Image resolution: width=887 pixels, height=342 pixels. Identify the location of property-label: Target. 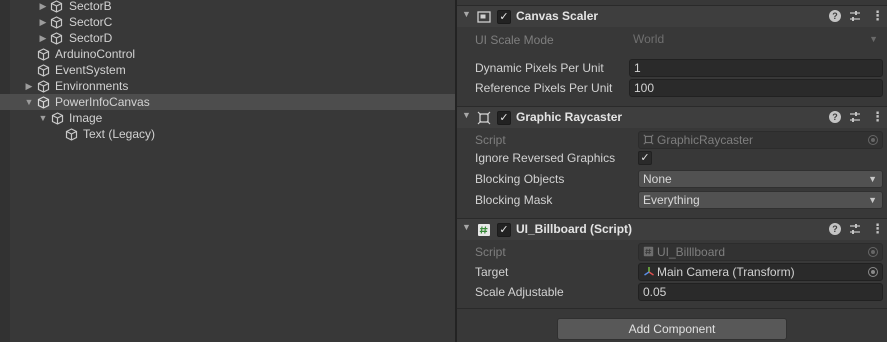
(492, 272).